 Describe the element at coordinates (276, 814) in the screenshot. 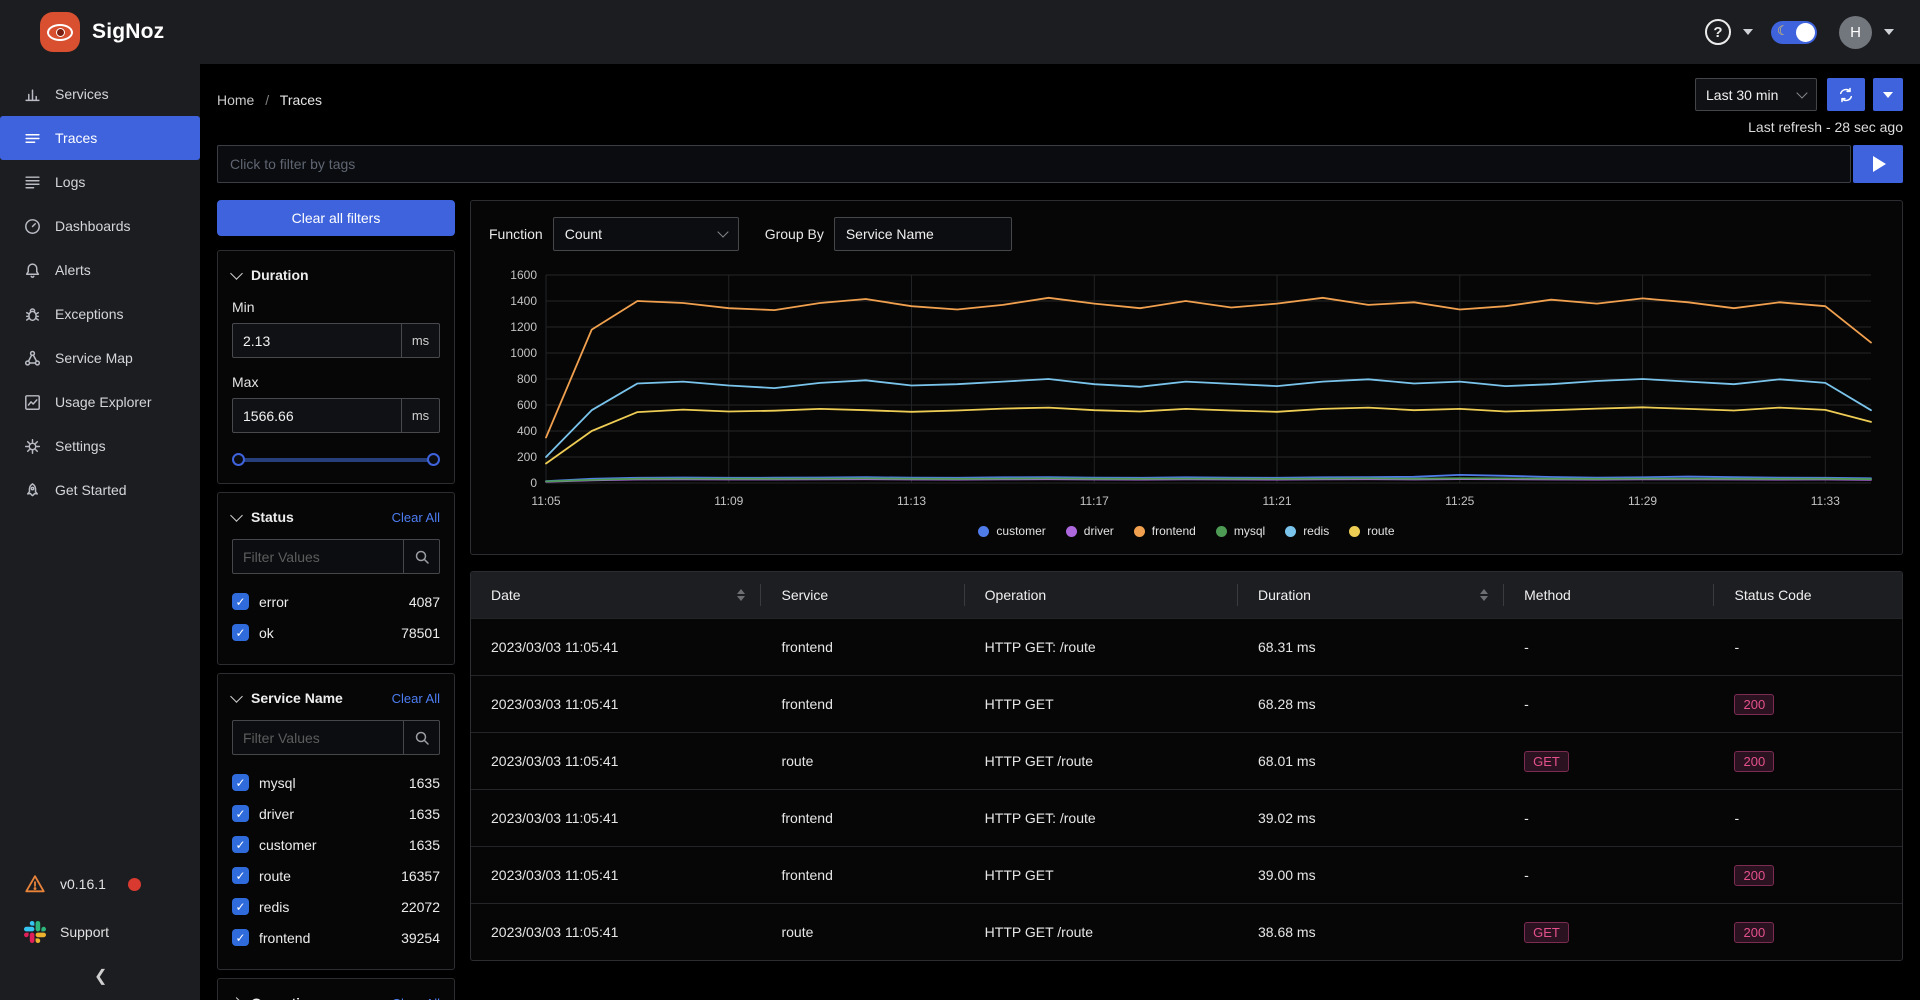

I see `filter-option-label: driver` at that location.